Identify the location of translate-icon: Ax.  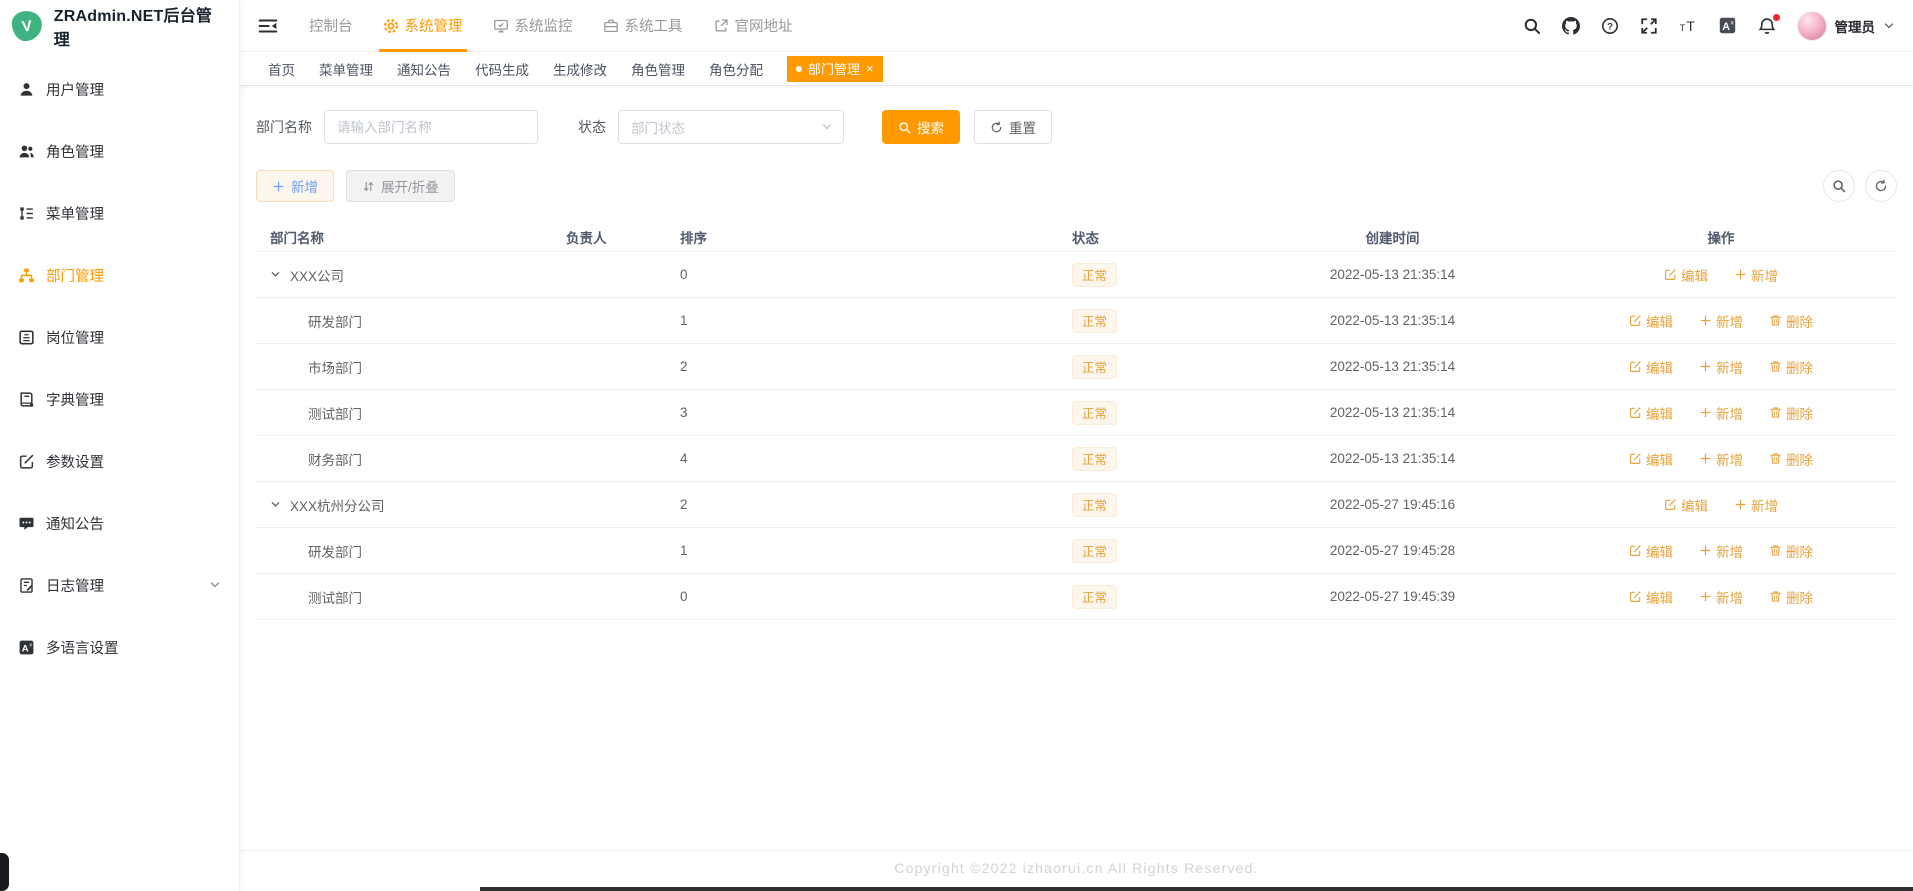
(1727, 25).